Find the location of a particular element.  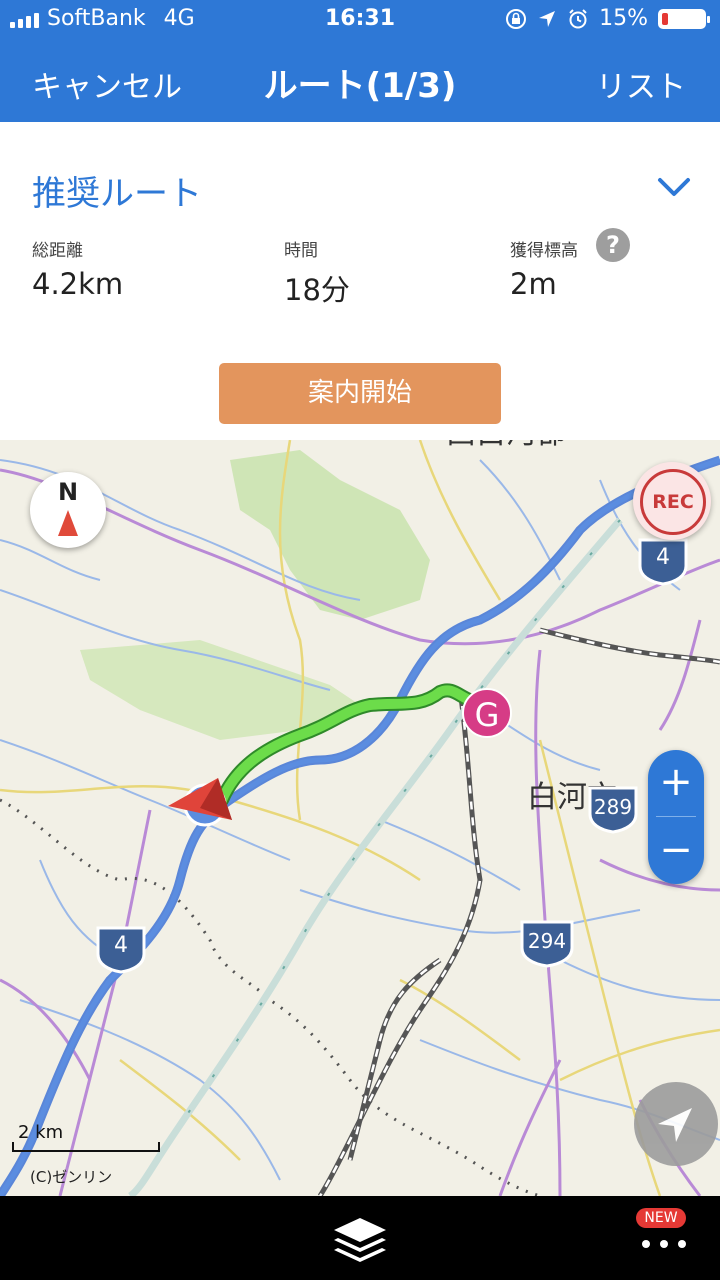

elevation-value: 2m is located at coordinates (533, 284).